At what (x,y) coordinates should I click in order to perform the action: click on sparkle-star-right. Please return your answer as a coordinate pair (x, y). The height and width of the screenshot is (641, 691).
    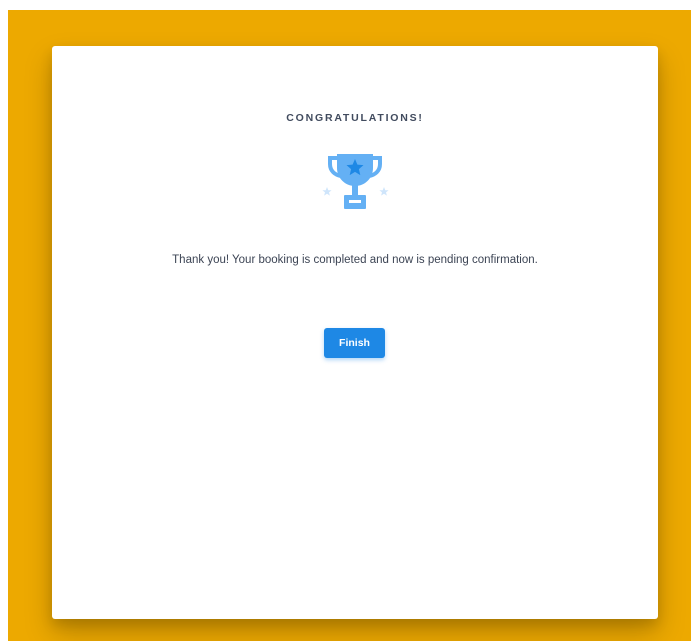
    Looking at the image, I should click on (384, 191).